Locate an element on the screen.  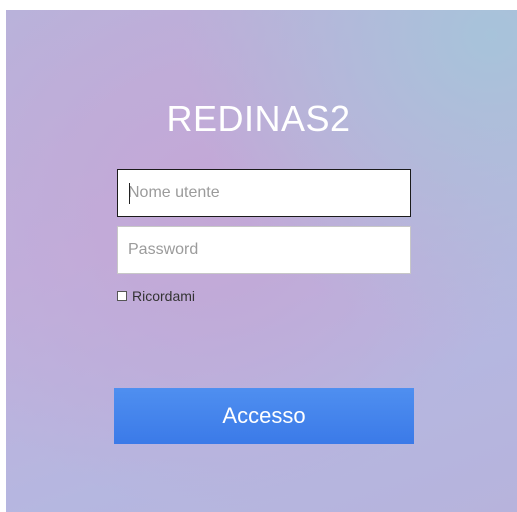
remember-checkbox is located at coordinates (122, 296).